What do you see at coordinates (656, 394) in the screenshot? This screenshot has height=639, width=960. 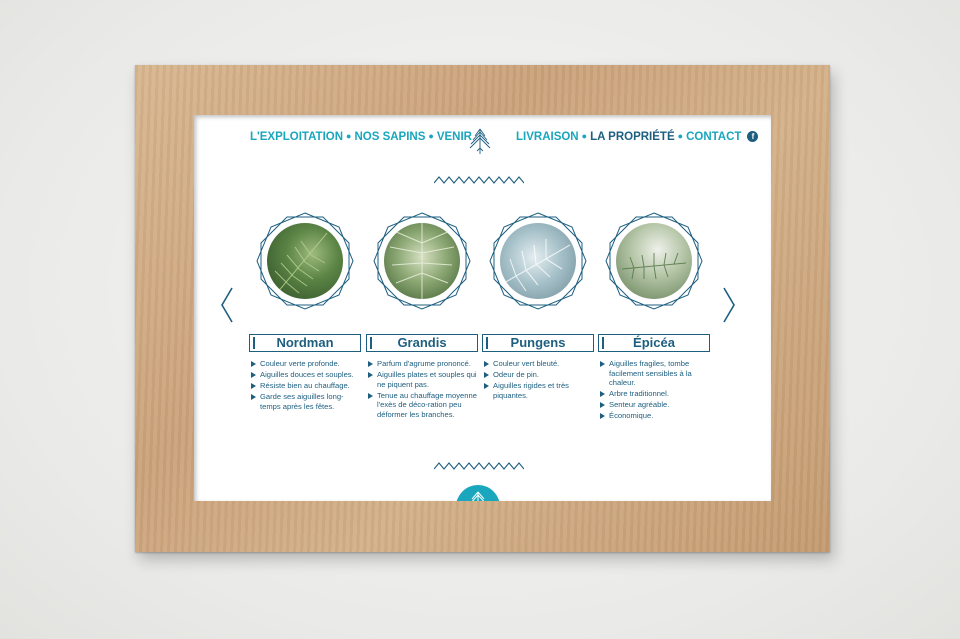 I see `feature-item: Arbre traditionnel.` at bounding box center [656, 394].